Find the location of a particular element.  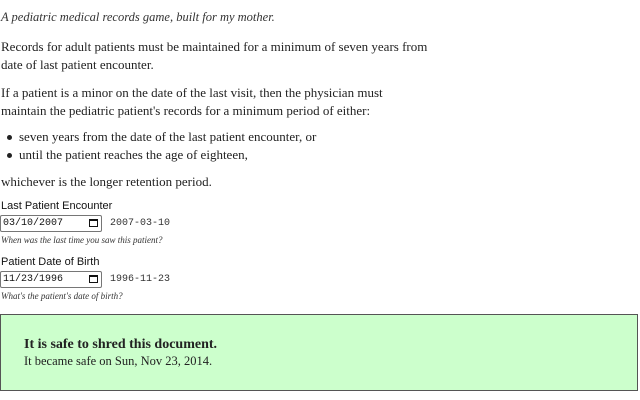

last-encounter-date-value: 03/10/2007 is located at coordinates (33, 223).